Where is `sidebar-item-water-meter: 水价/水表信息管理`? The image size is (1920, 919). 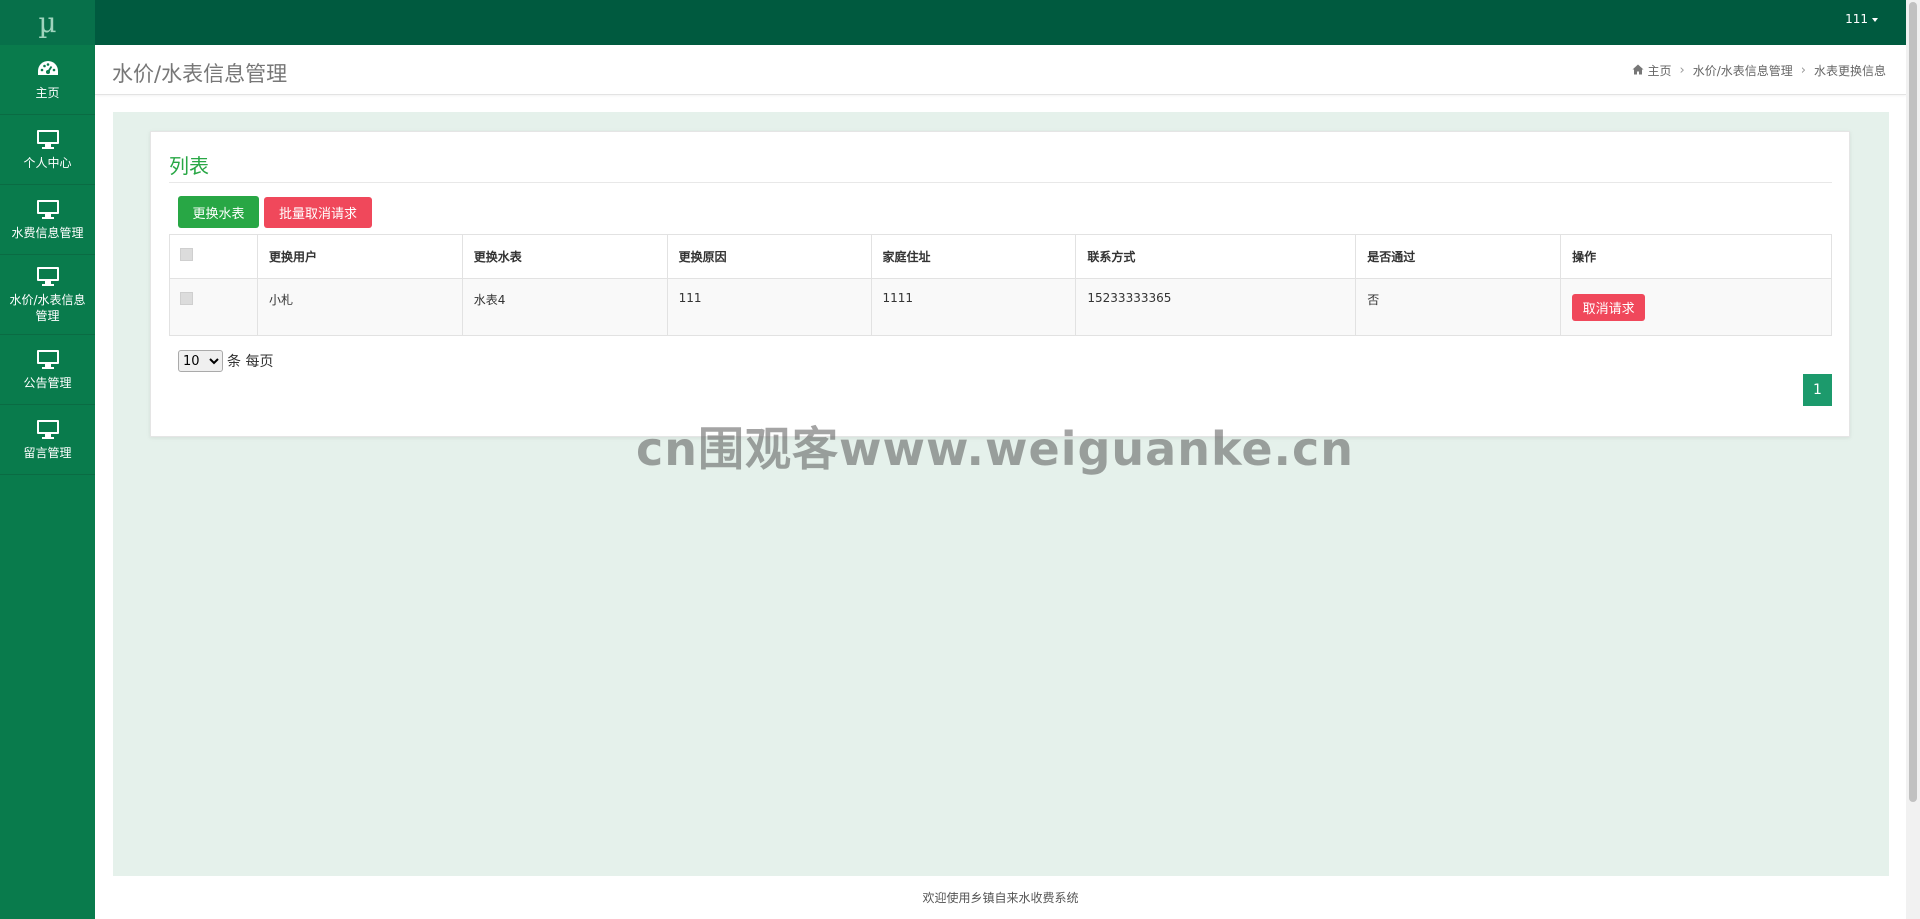 sidebar-item-water-meter: 水价/水表信息管理 is located at coordinates (47, 295).